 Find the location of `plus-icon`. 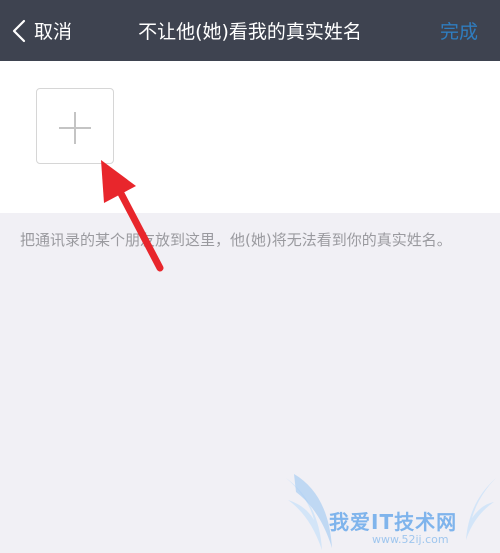

plus-icon is located at coordinates (75, 128).